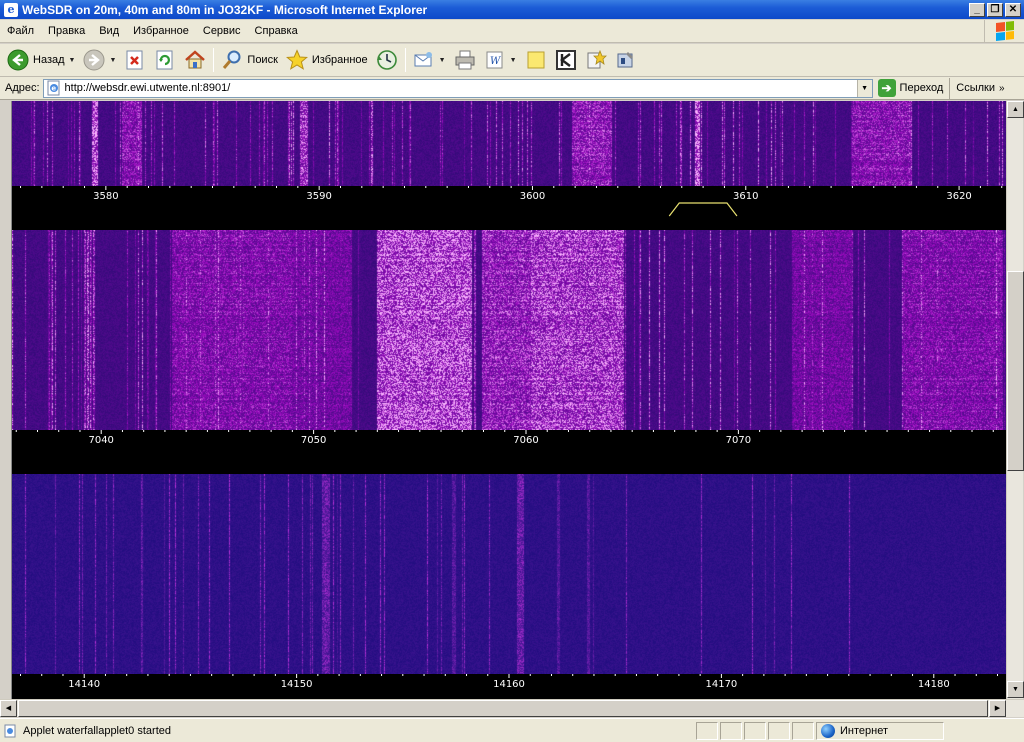 The width and height of the screenshot is (1024, 742). I want to click on tools-icon, so click(625, 60).